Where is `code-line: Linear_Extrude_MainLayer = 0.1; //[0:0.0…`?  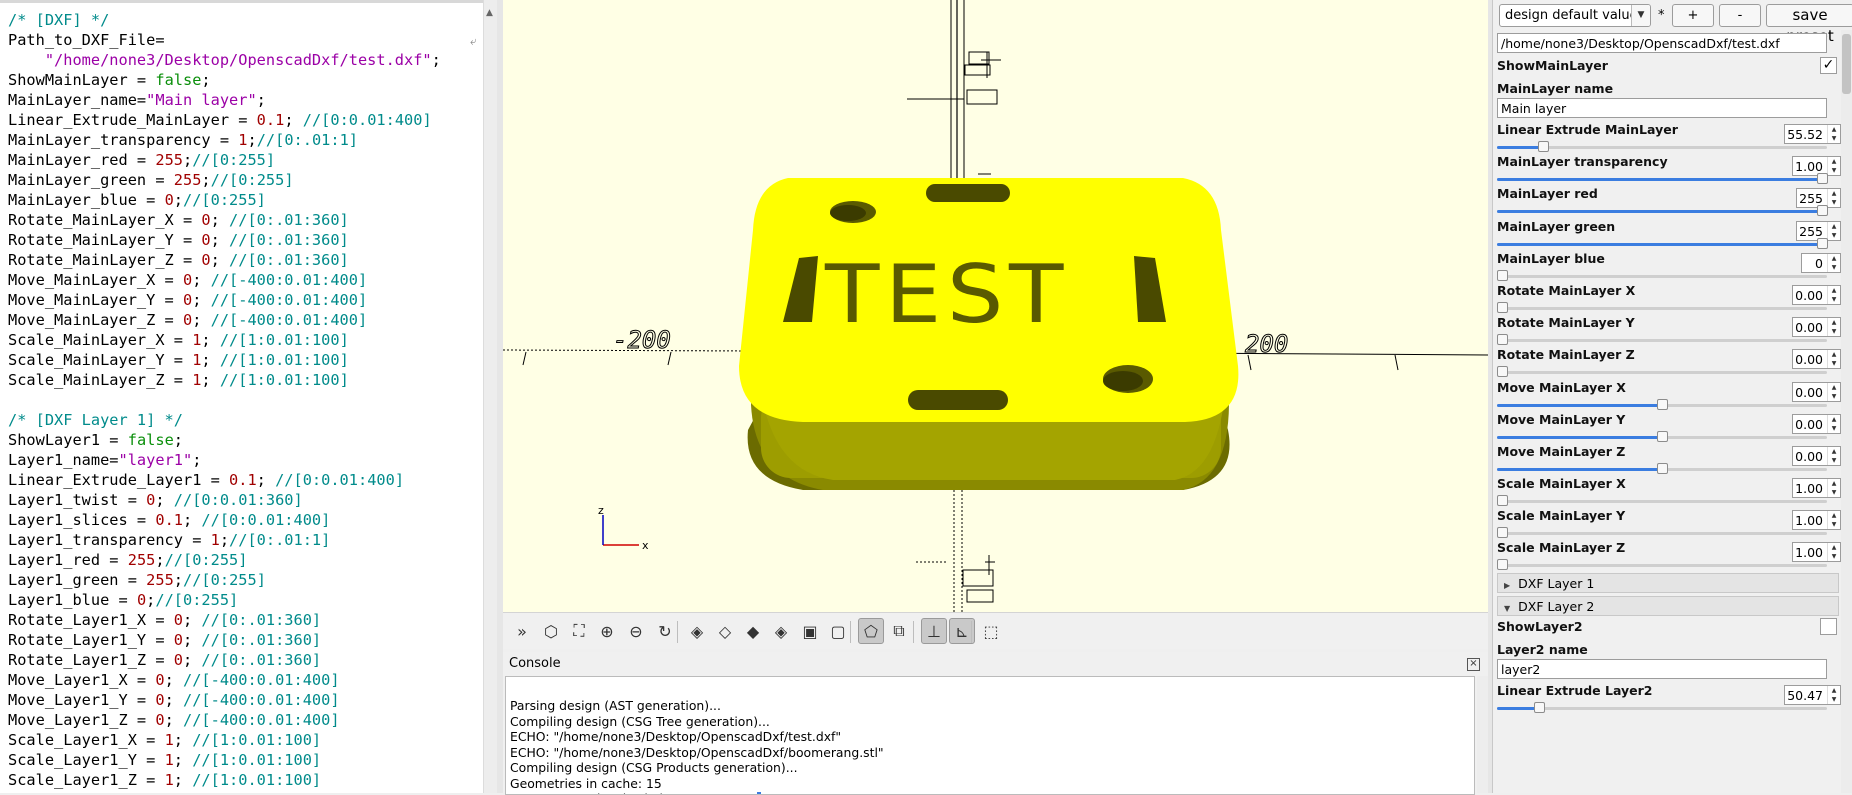
code-line: Linear_Extrude_MainLayer = 0.1; //[0:0.0… is located at coordinates (224, 120).